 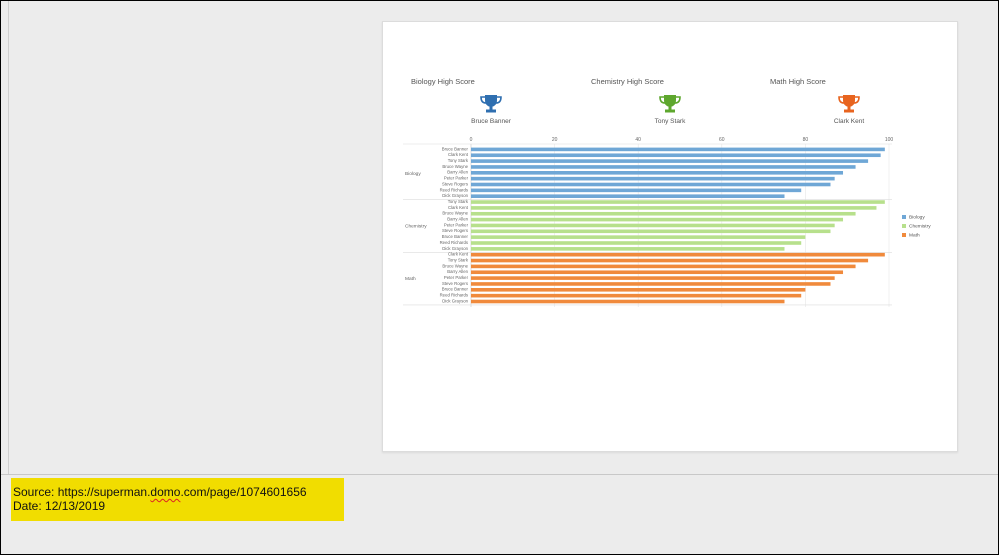 I want to click on x-tick-label: 100, so click(x=889, y=140).